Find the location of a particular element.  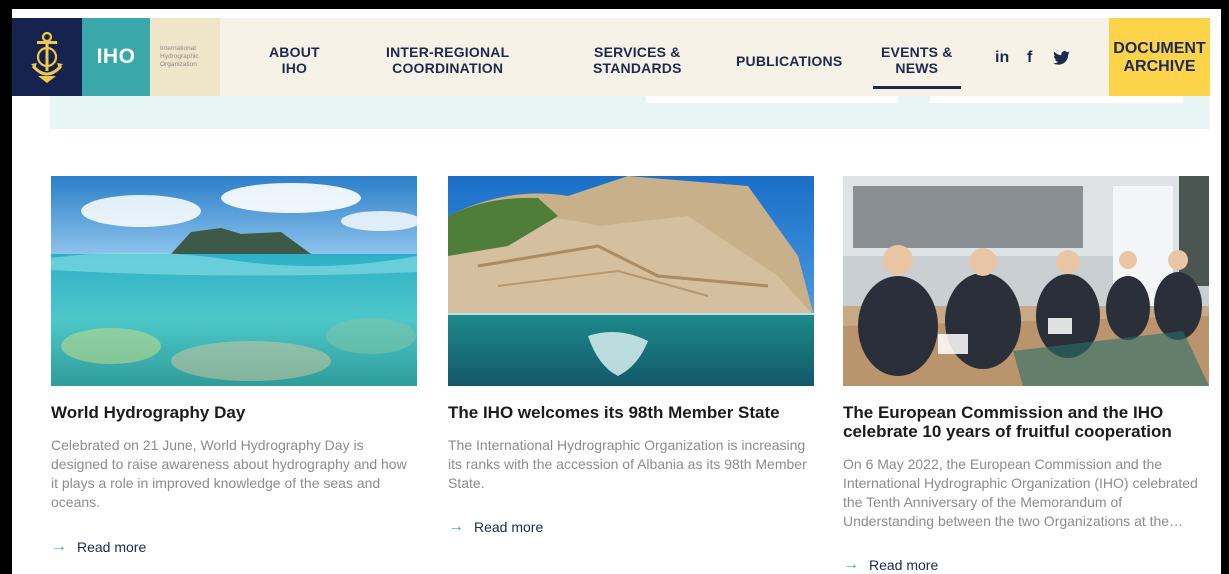

nav-inter-regional: INTER-REGIONAL COORDINATION is located at coordinates (447, 60).